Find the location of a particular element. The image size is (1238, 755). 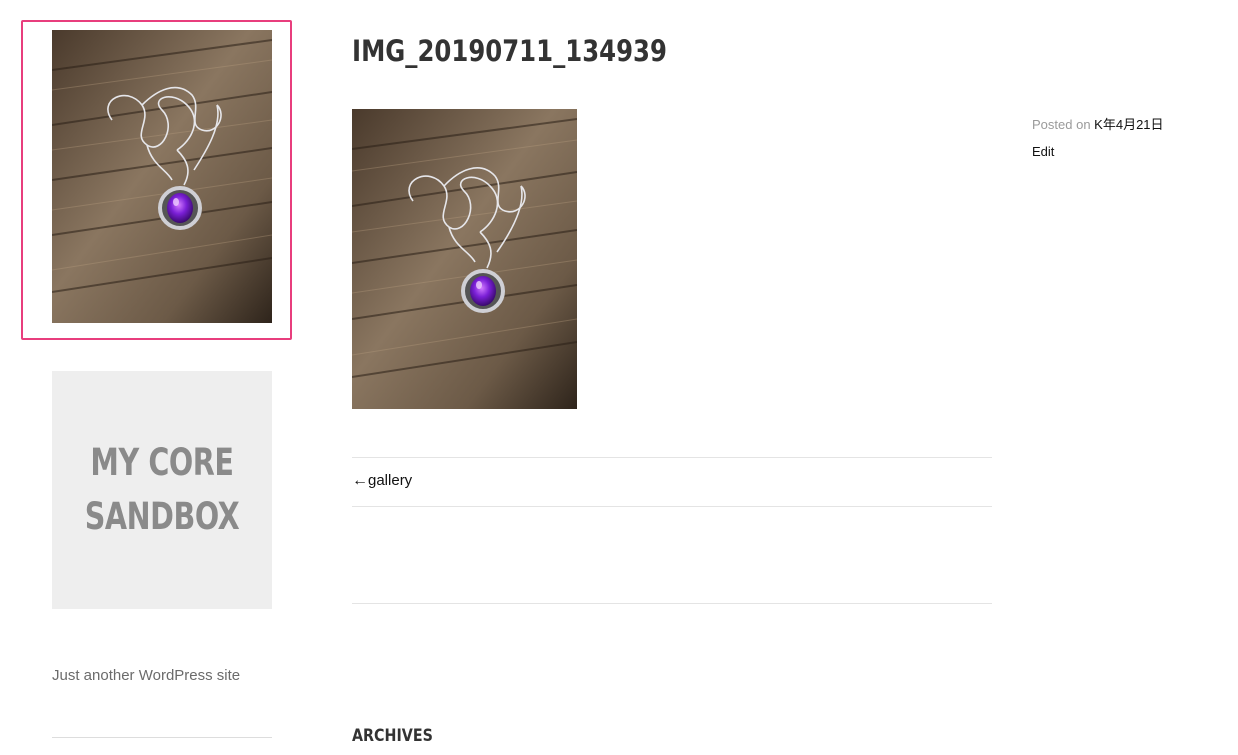

site-title-line-1: MY CORE is located at coordinates (162, 462).